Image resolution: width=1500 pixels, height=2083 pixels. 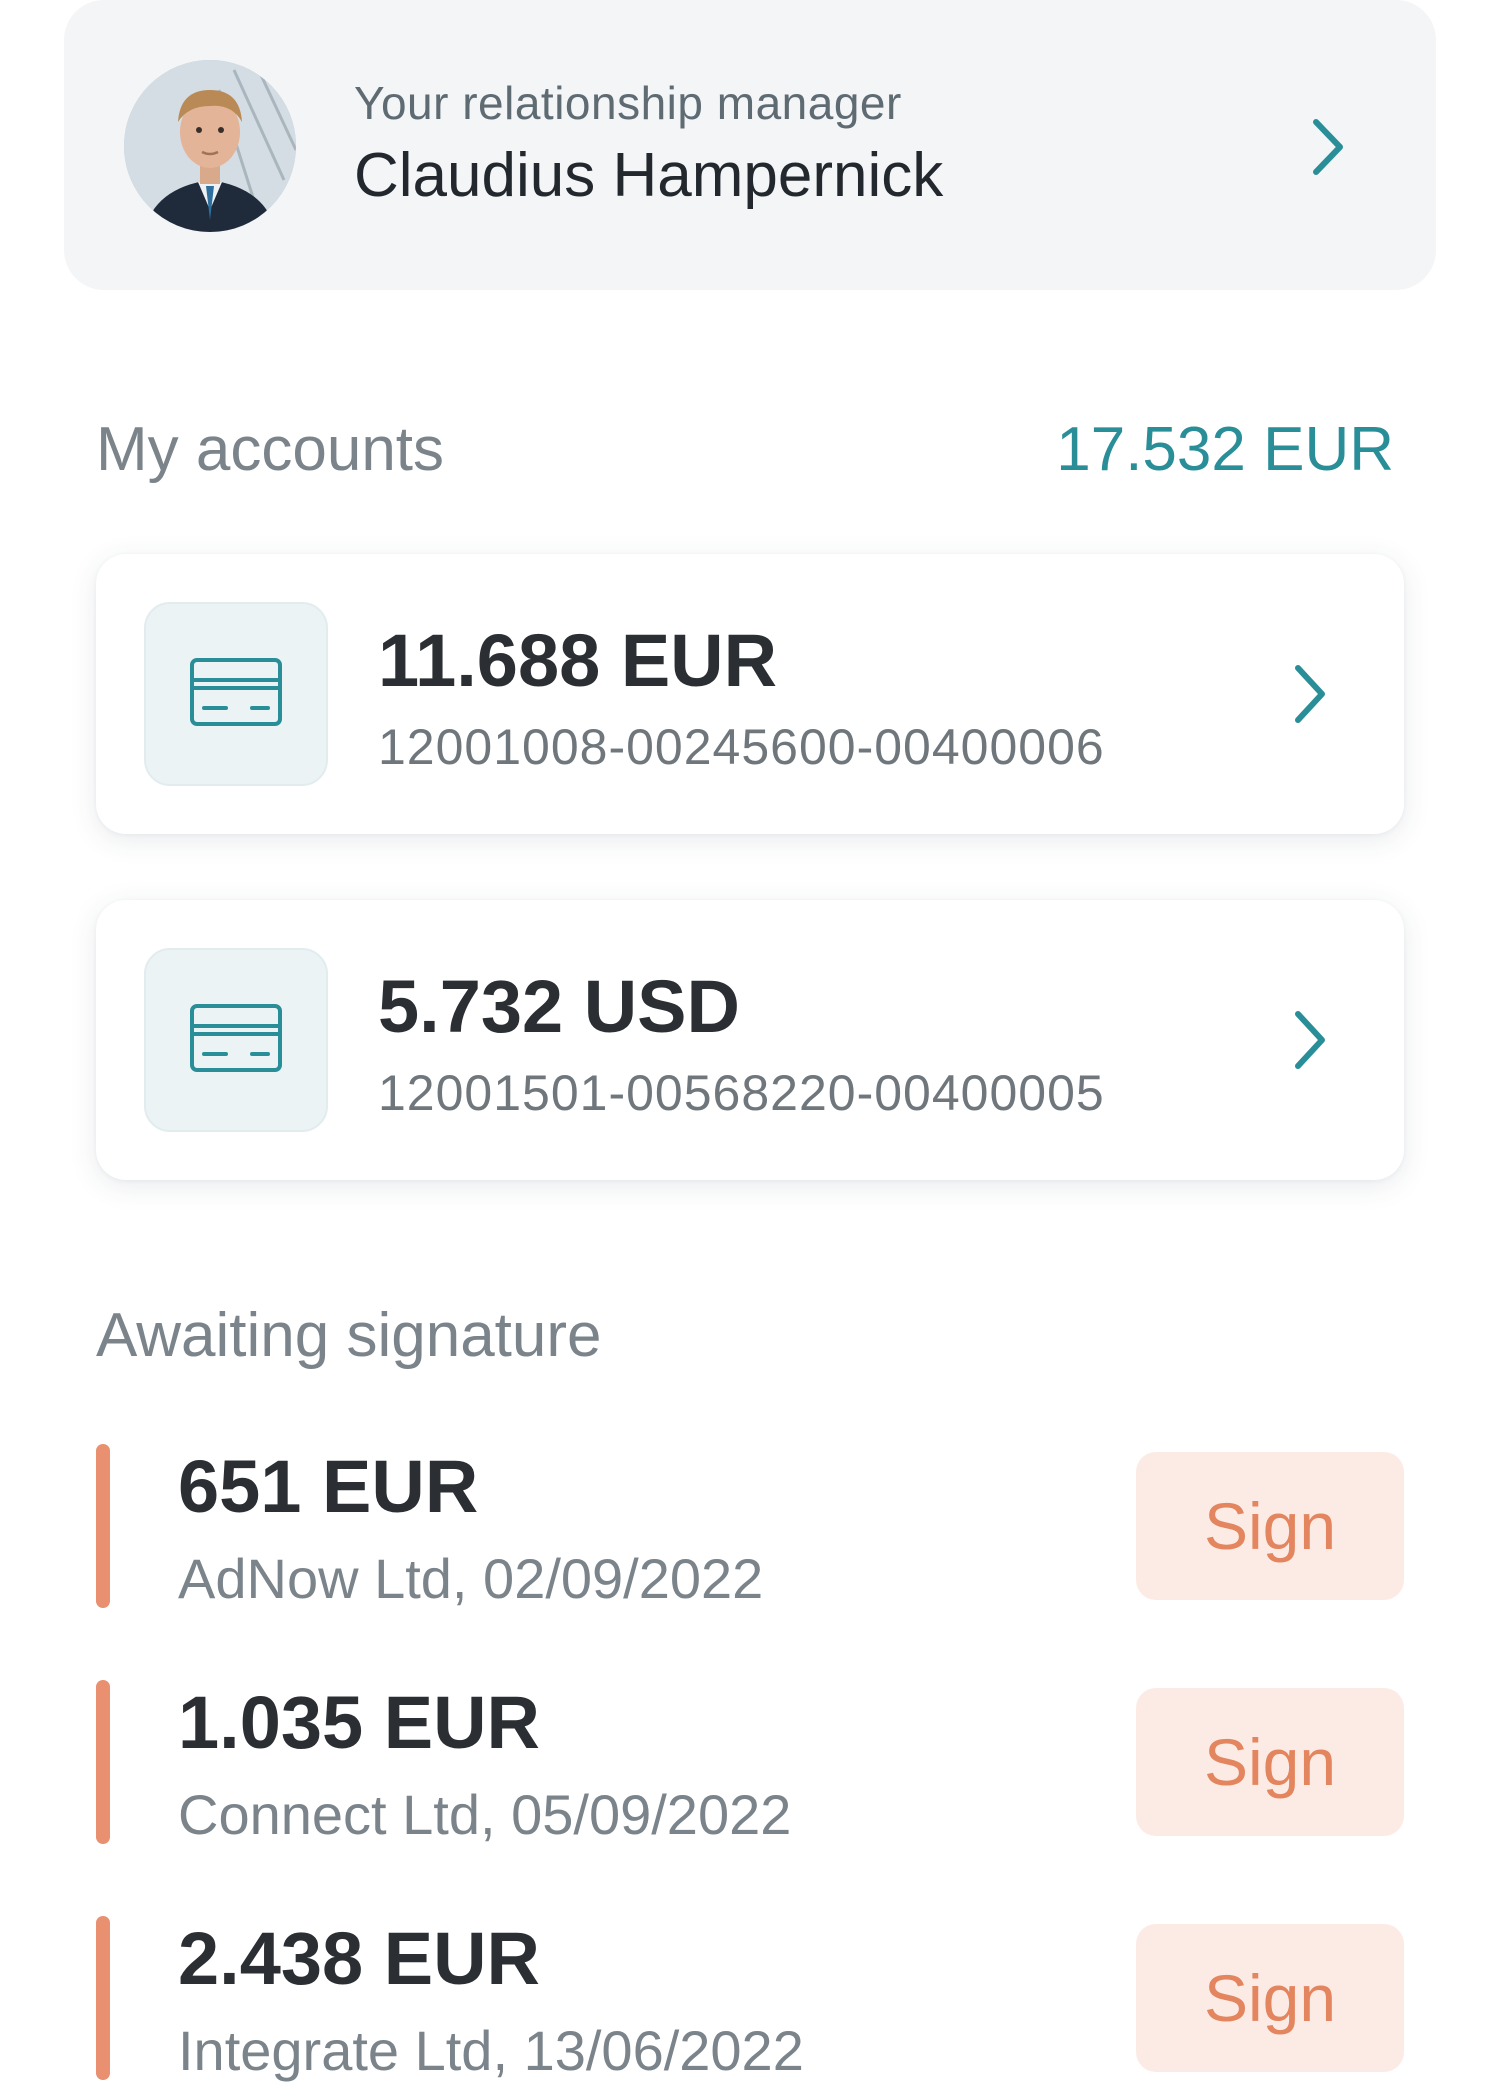 What do you see at coordinates (210, 146) in the screenshot?
I see `manager-avatar` at bounding box center [210, 146].